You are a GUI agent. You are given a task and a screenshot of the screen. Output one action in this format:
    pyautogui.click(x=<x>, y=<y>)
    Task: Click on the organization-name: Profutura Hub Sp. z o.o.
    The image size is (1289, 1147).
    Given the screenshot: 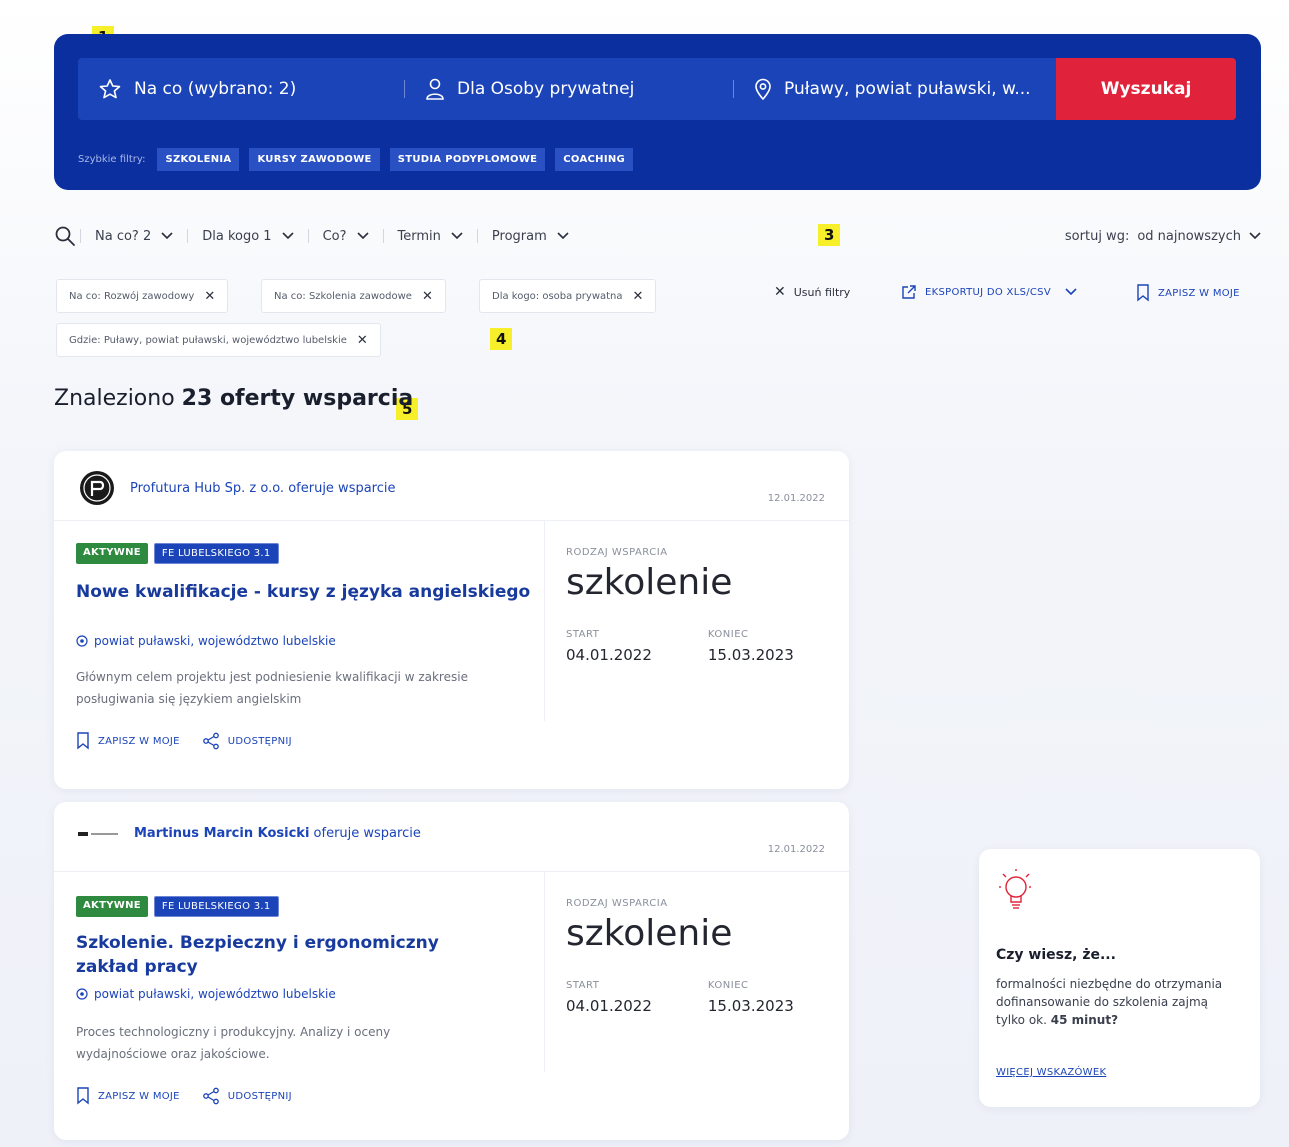 What is the action you would take?
    pyautogui.click(x=207, y=488)
    